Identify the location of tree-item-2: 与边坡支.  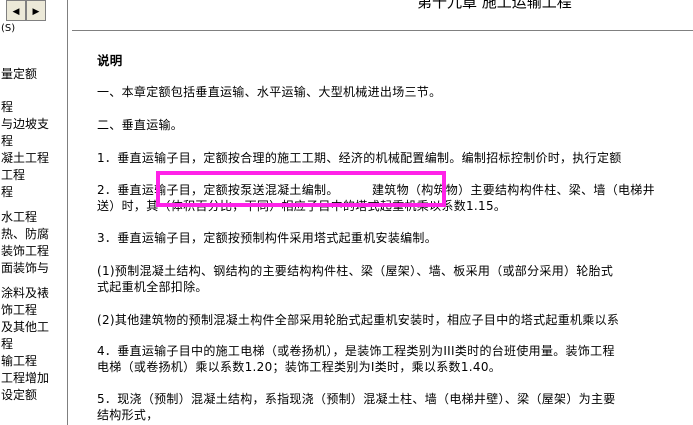
(33, 124).